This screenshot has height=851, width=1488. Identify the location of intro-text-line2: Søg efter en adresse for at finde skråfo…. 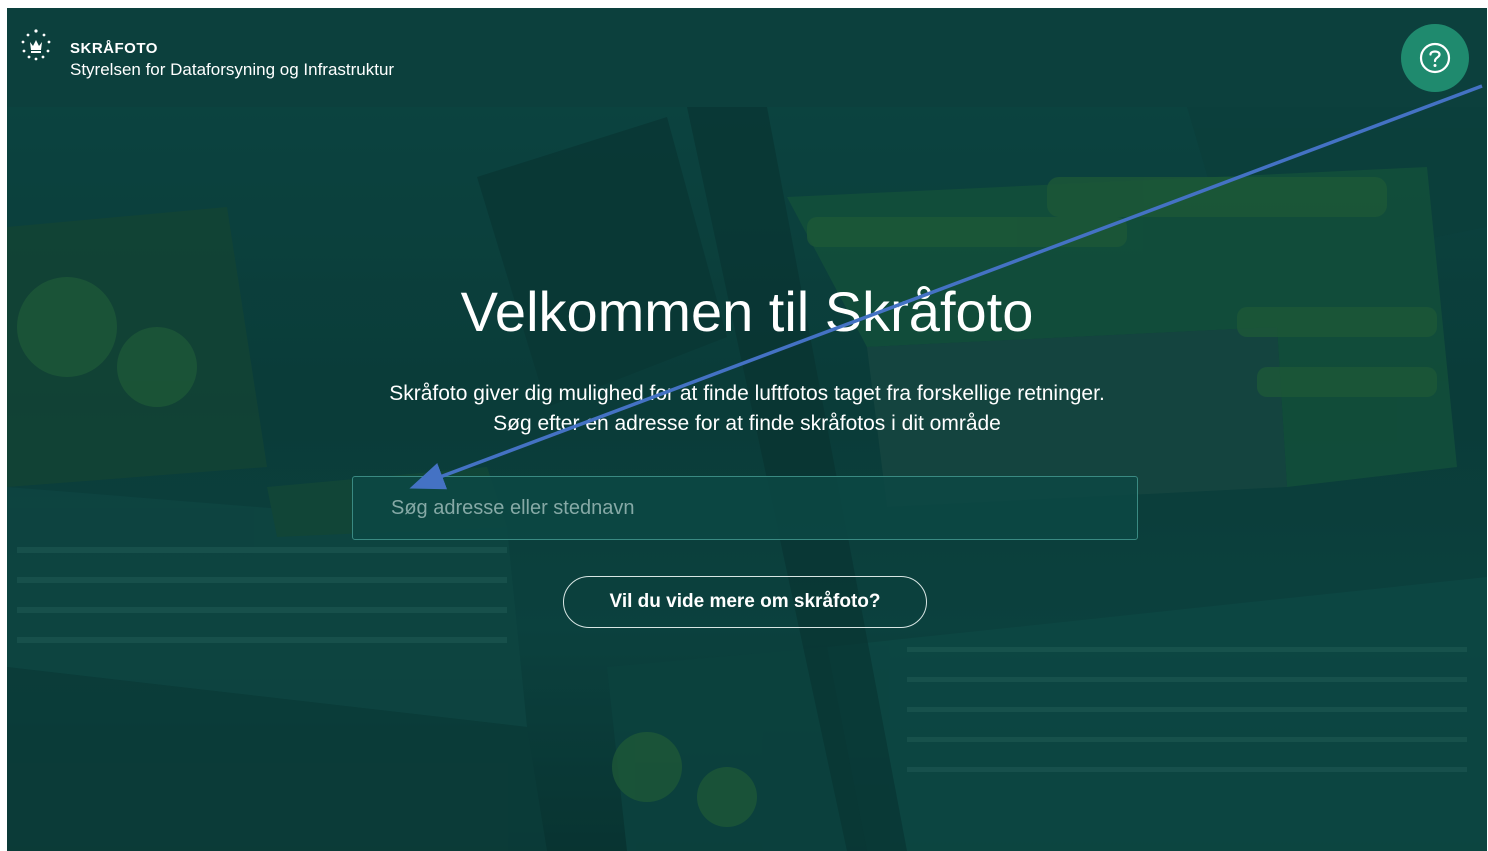
(747, 423).